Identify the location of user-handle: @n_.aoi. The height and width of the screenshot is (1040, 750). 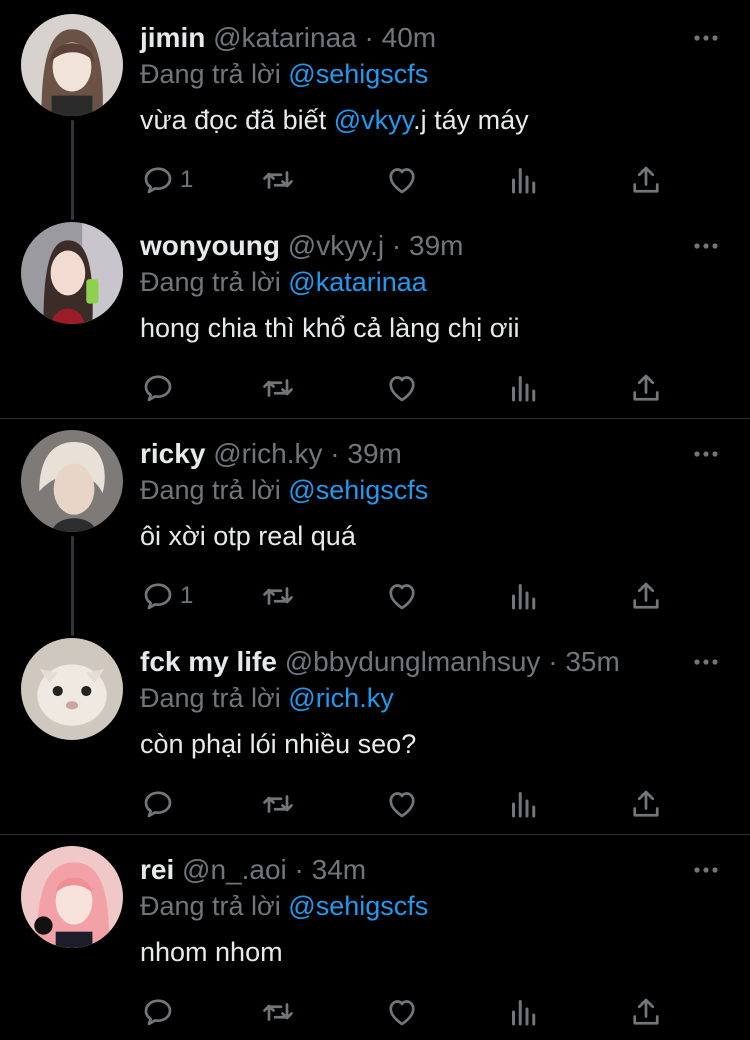
(234, 869).